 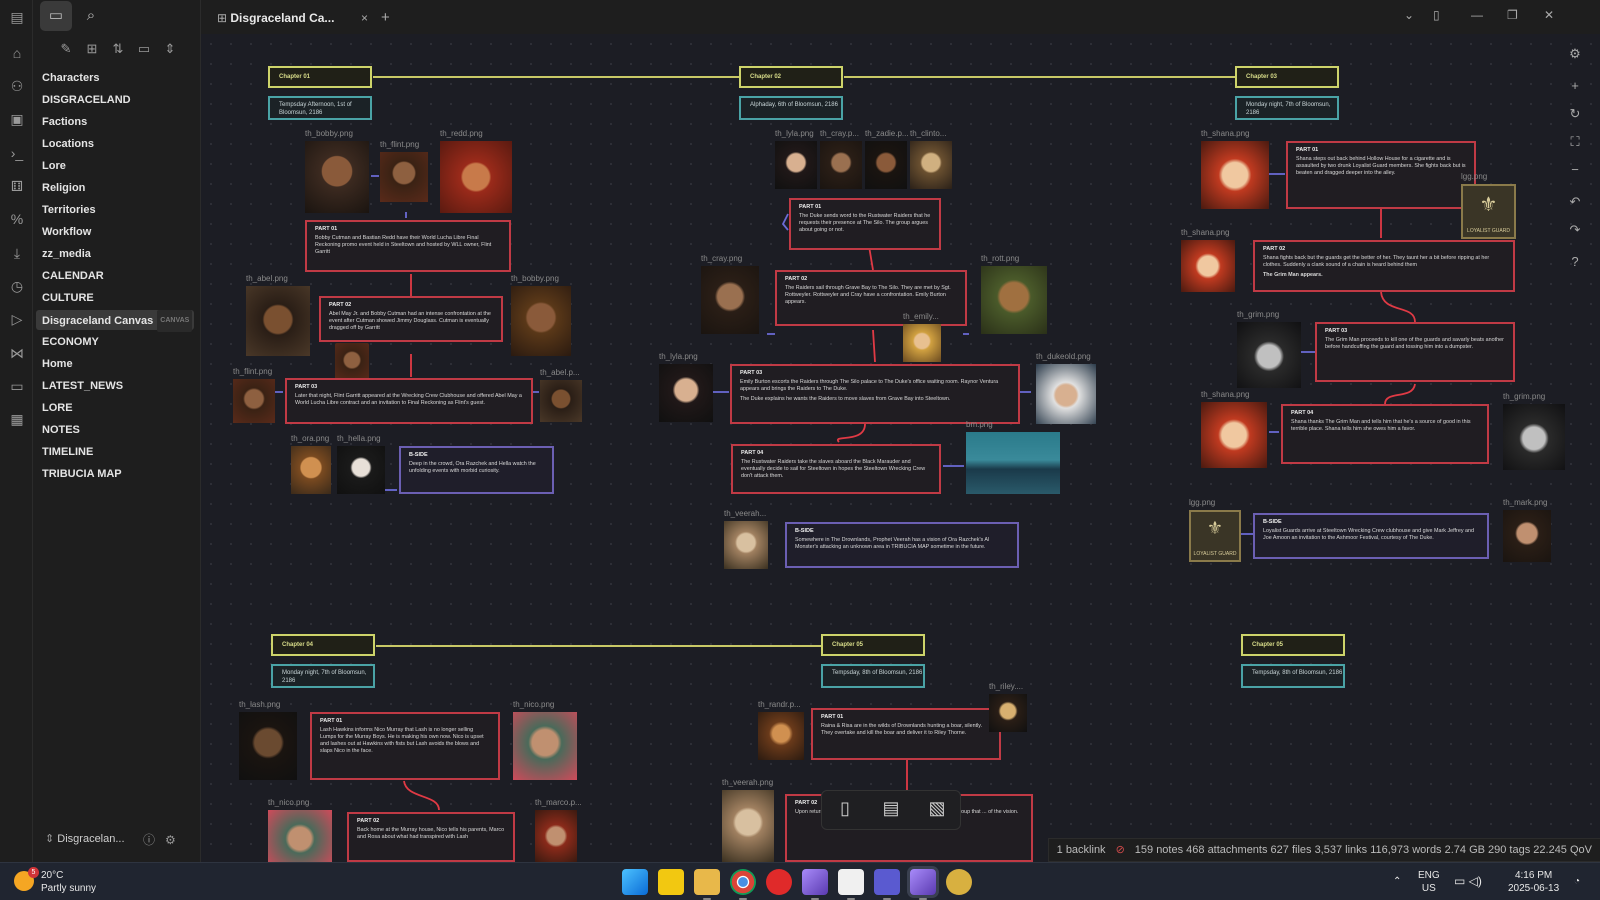 What do you see at coordinates (1066, 388) in the screenshot?
I see `portrait-image: th_dukeold.png` at bounding box center [1066, 388].